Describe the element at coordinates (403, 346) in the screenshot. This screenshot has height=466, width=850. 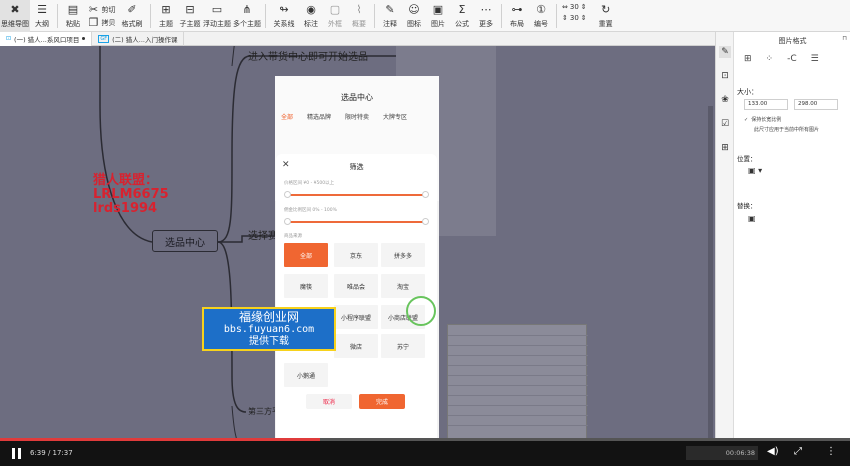
I see `chip-suning: 苏宁` at that location.